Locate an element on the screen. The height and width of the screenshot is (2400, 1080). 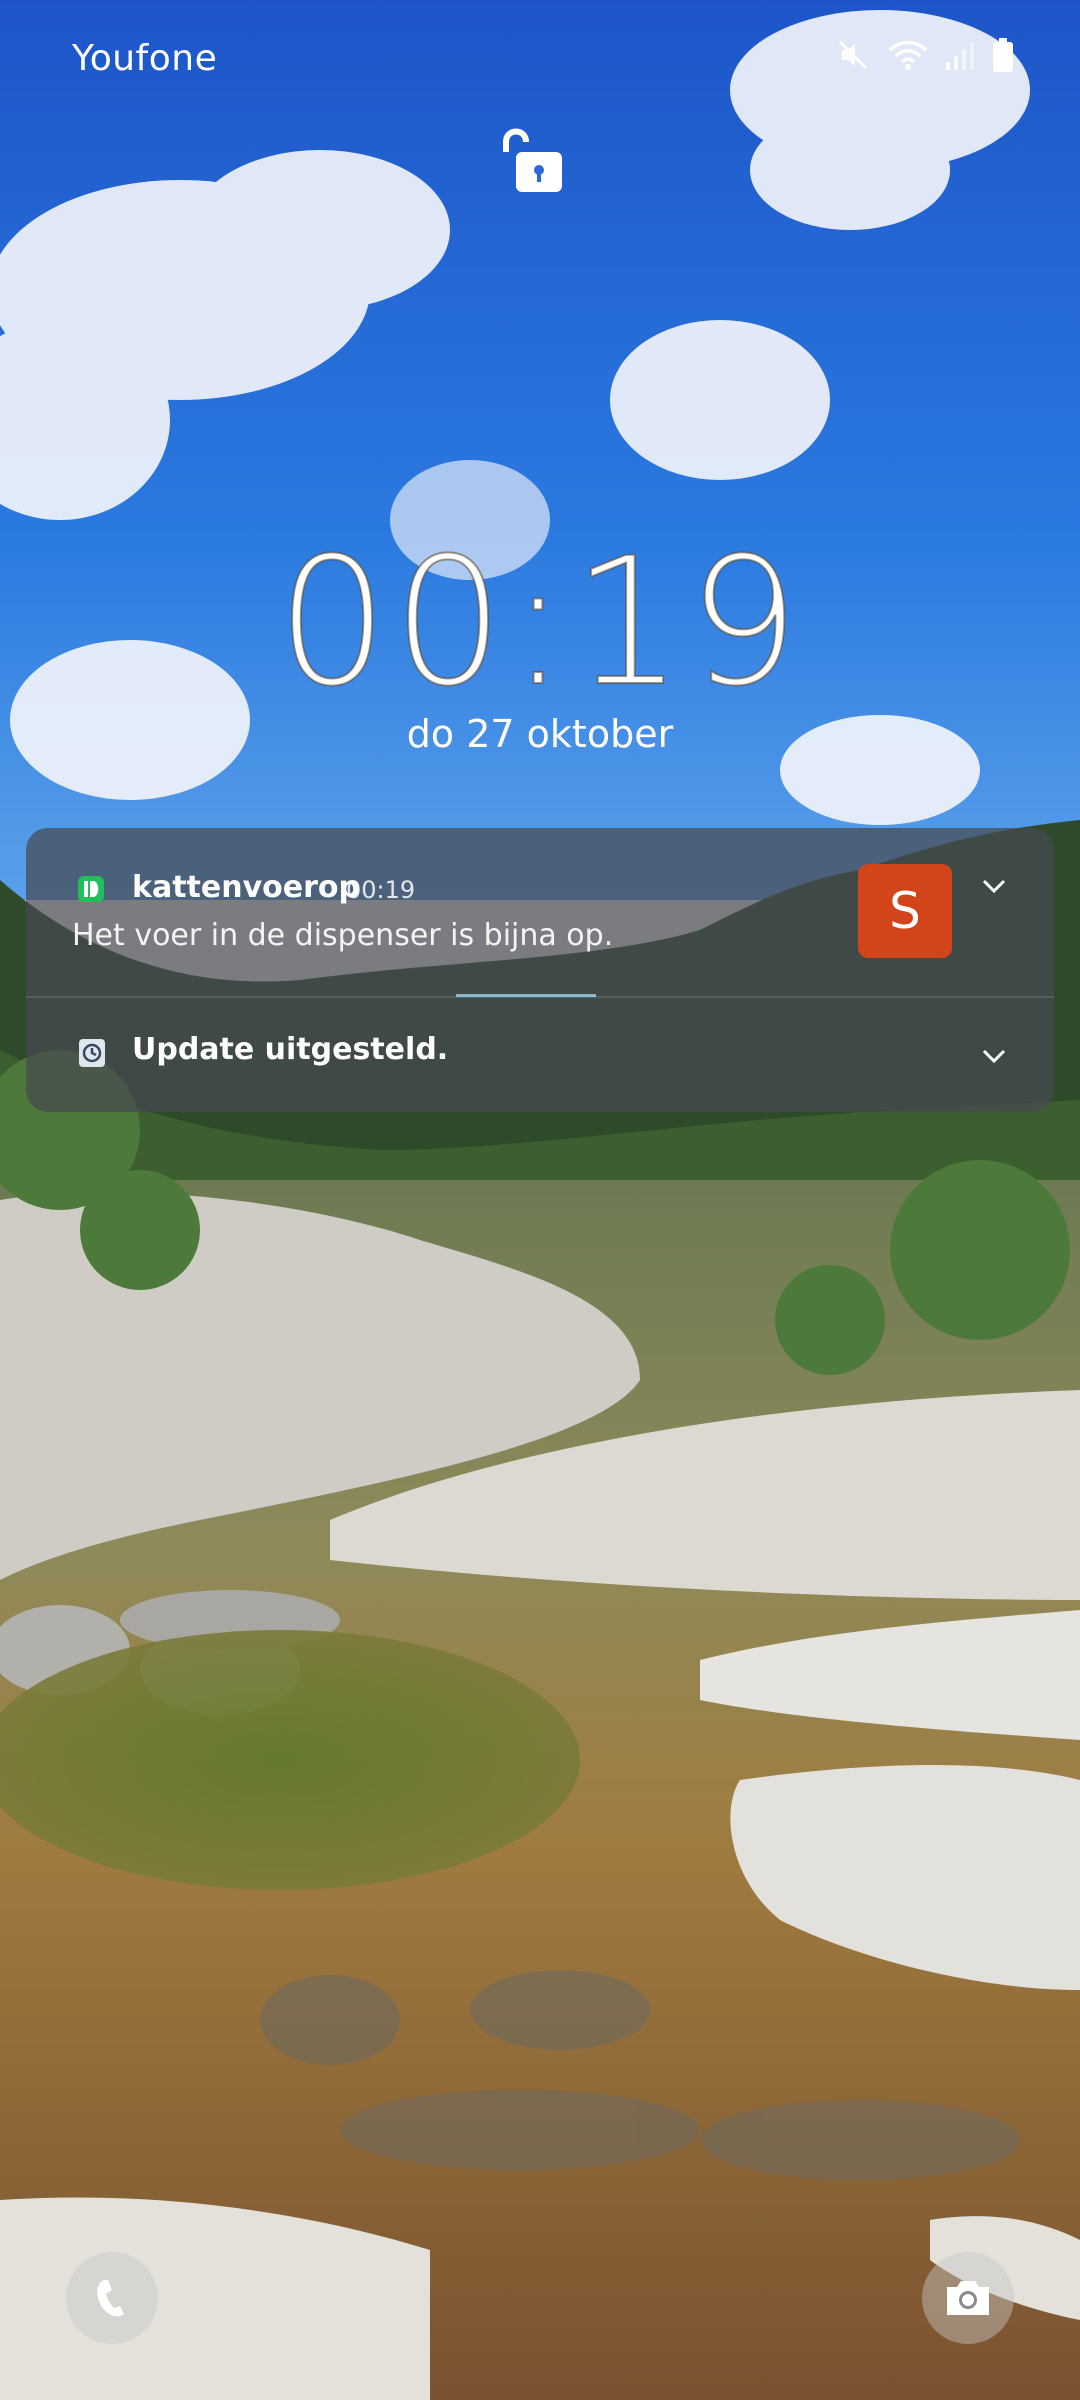
phone-icon is located at coordinates (110, 2298).